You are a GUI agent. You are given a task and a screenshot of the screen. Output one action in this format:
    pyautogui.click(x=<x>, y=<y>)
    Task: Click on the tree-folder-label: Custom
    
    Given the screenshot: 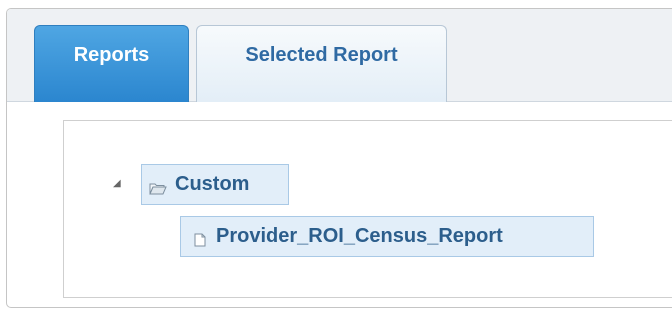 What is the action you would take?
    pyautogui.click(x=212, y=184)
    